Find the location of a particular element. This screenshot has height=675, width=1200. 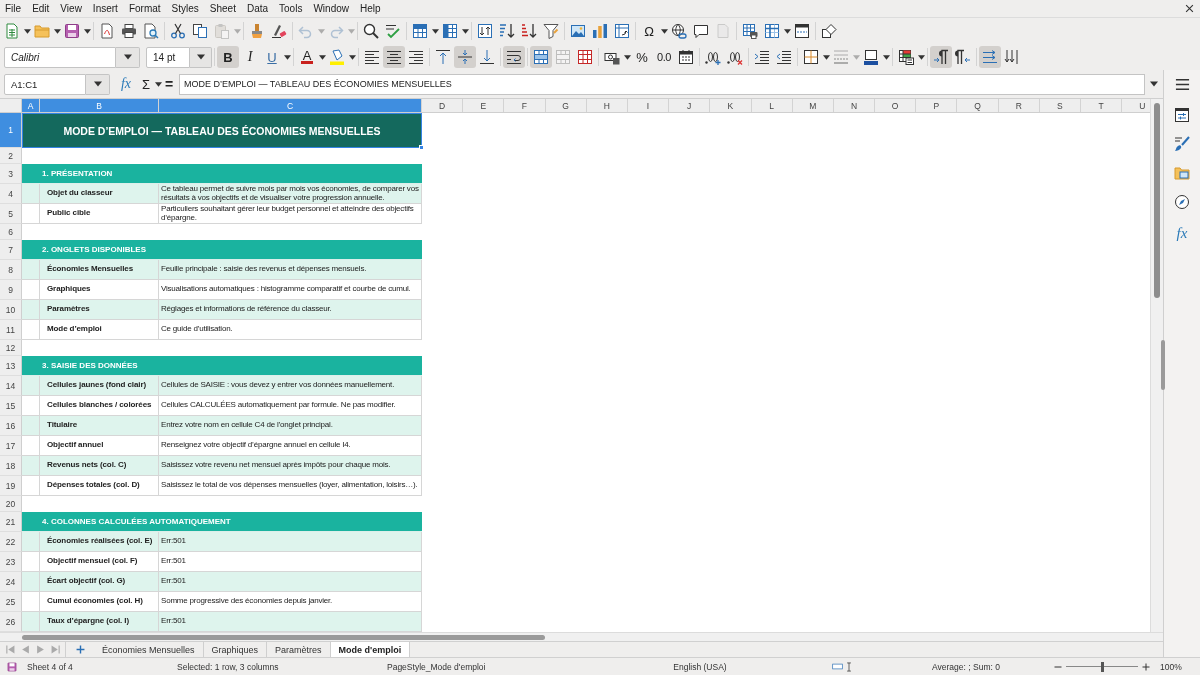

row-header: 8 is located at coordinates (11, 270).